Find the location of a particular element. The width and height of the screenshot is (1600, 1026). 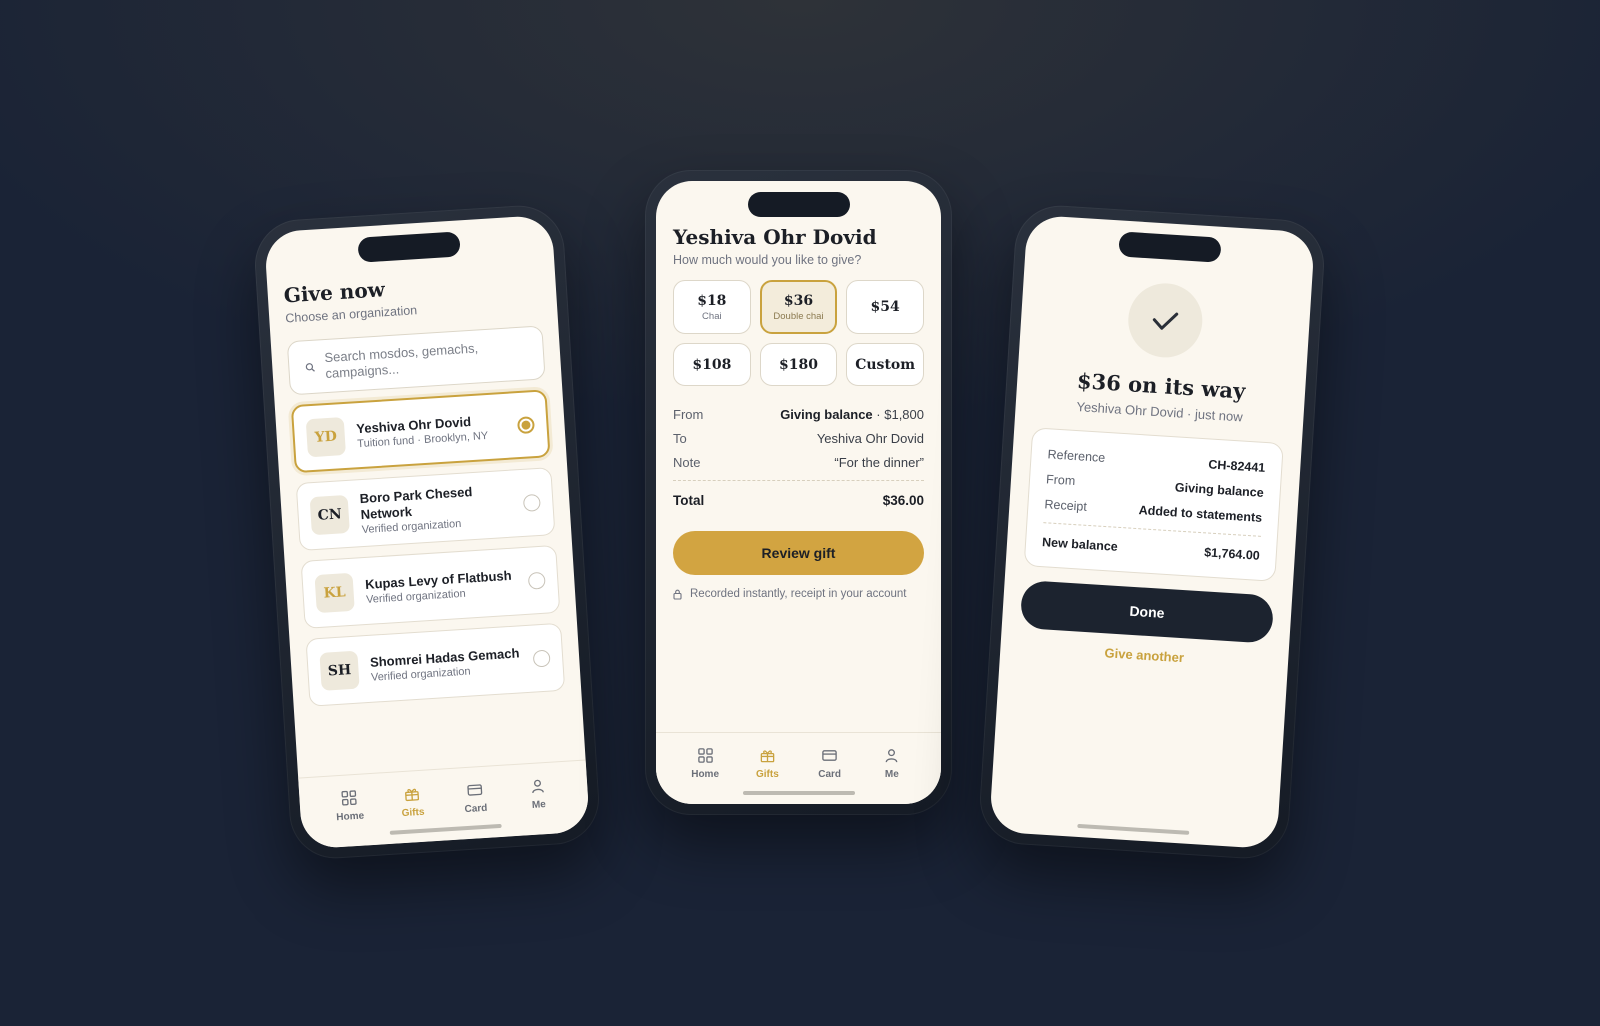

amount-option: $18 Chai is located at coordinates (712, 307).